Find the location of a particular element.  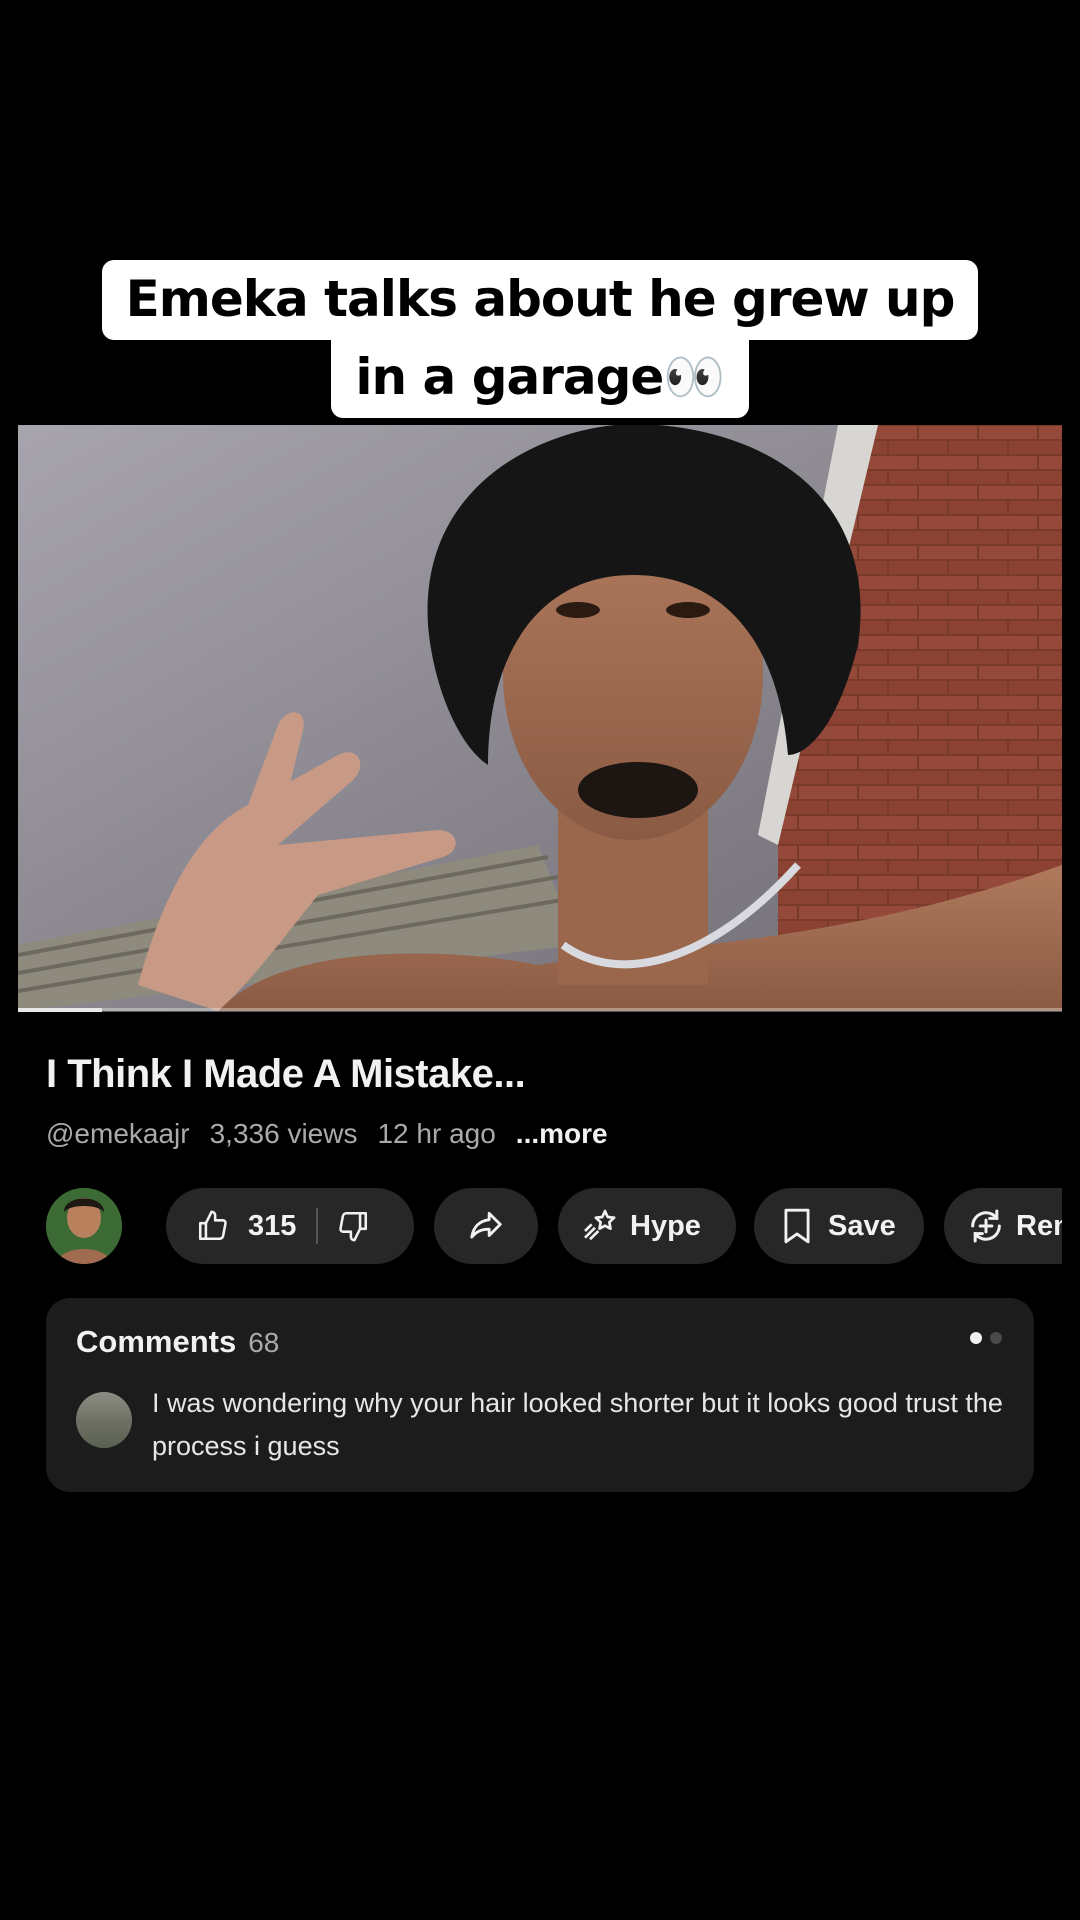

like-count: 315 is located at coordinates (272, 1225).